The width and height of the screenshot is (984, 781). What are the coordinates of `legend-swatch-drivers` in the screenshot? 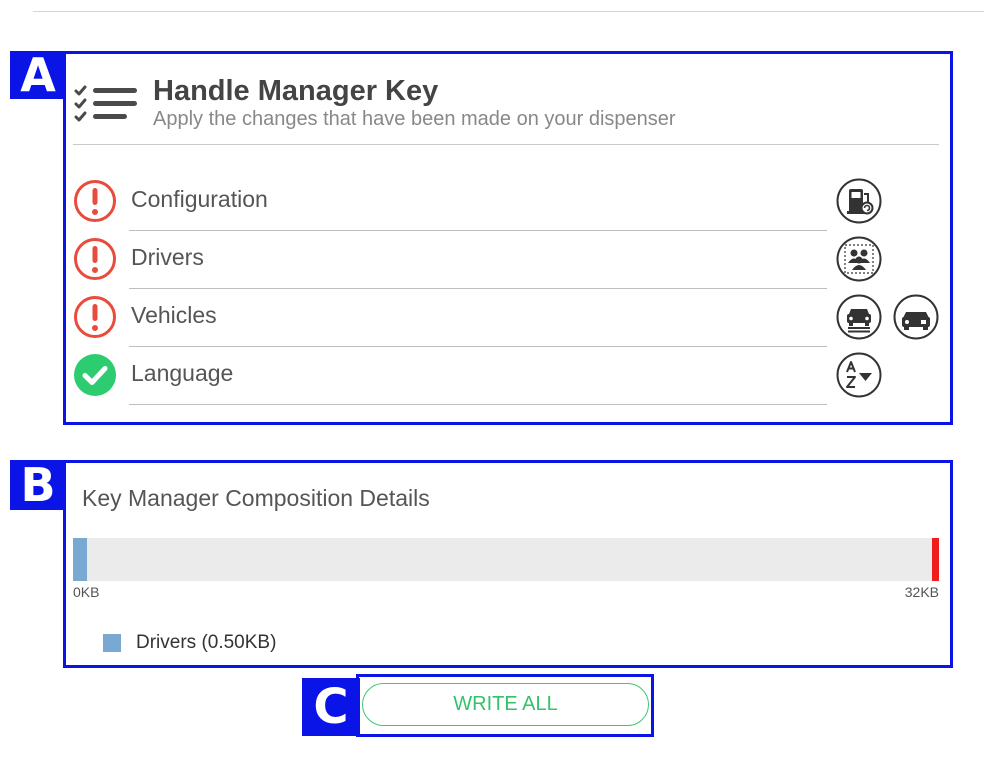 It's located at (112, 643).